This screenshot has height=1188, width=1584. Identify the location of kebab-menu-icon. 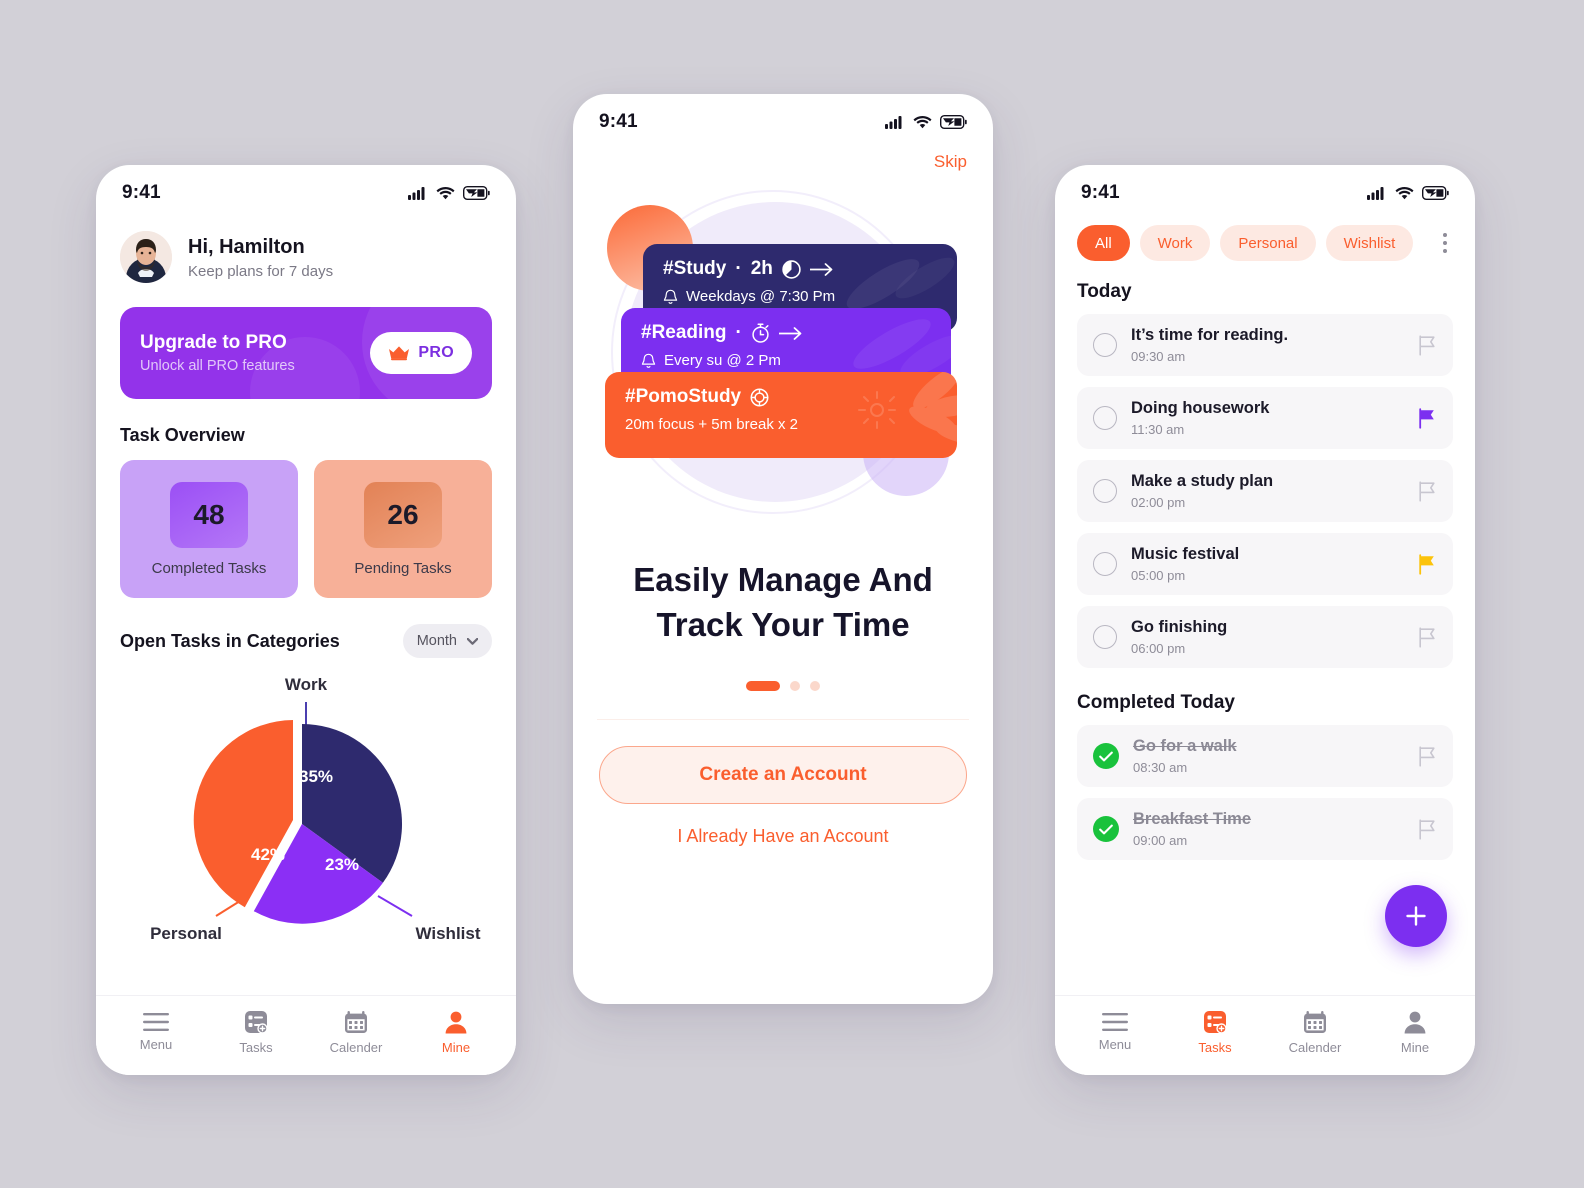
(1445, 243).